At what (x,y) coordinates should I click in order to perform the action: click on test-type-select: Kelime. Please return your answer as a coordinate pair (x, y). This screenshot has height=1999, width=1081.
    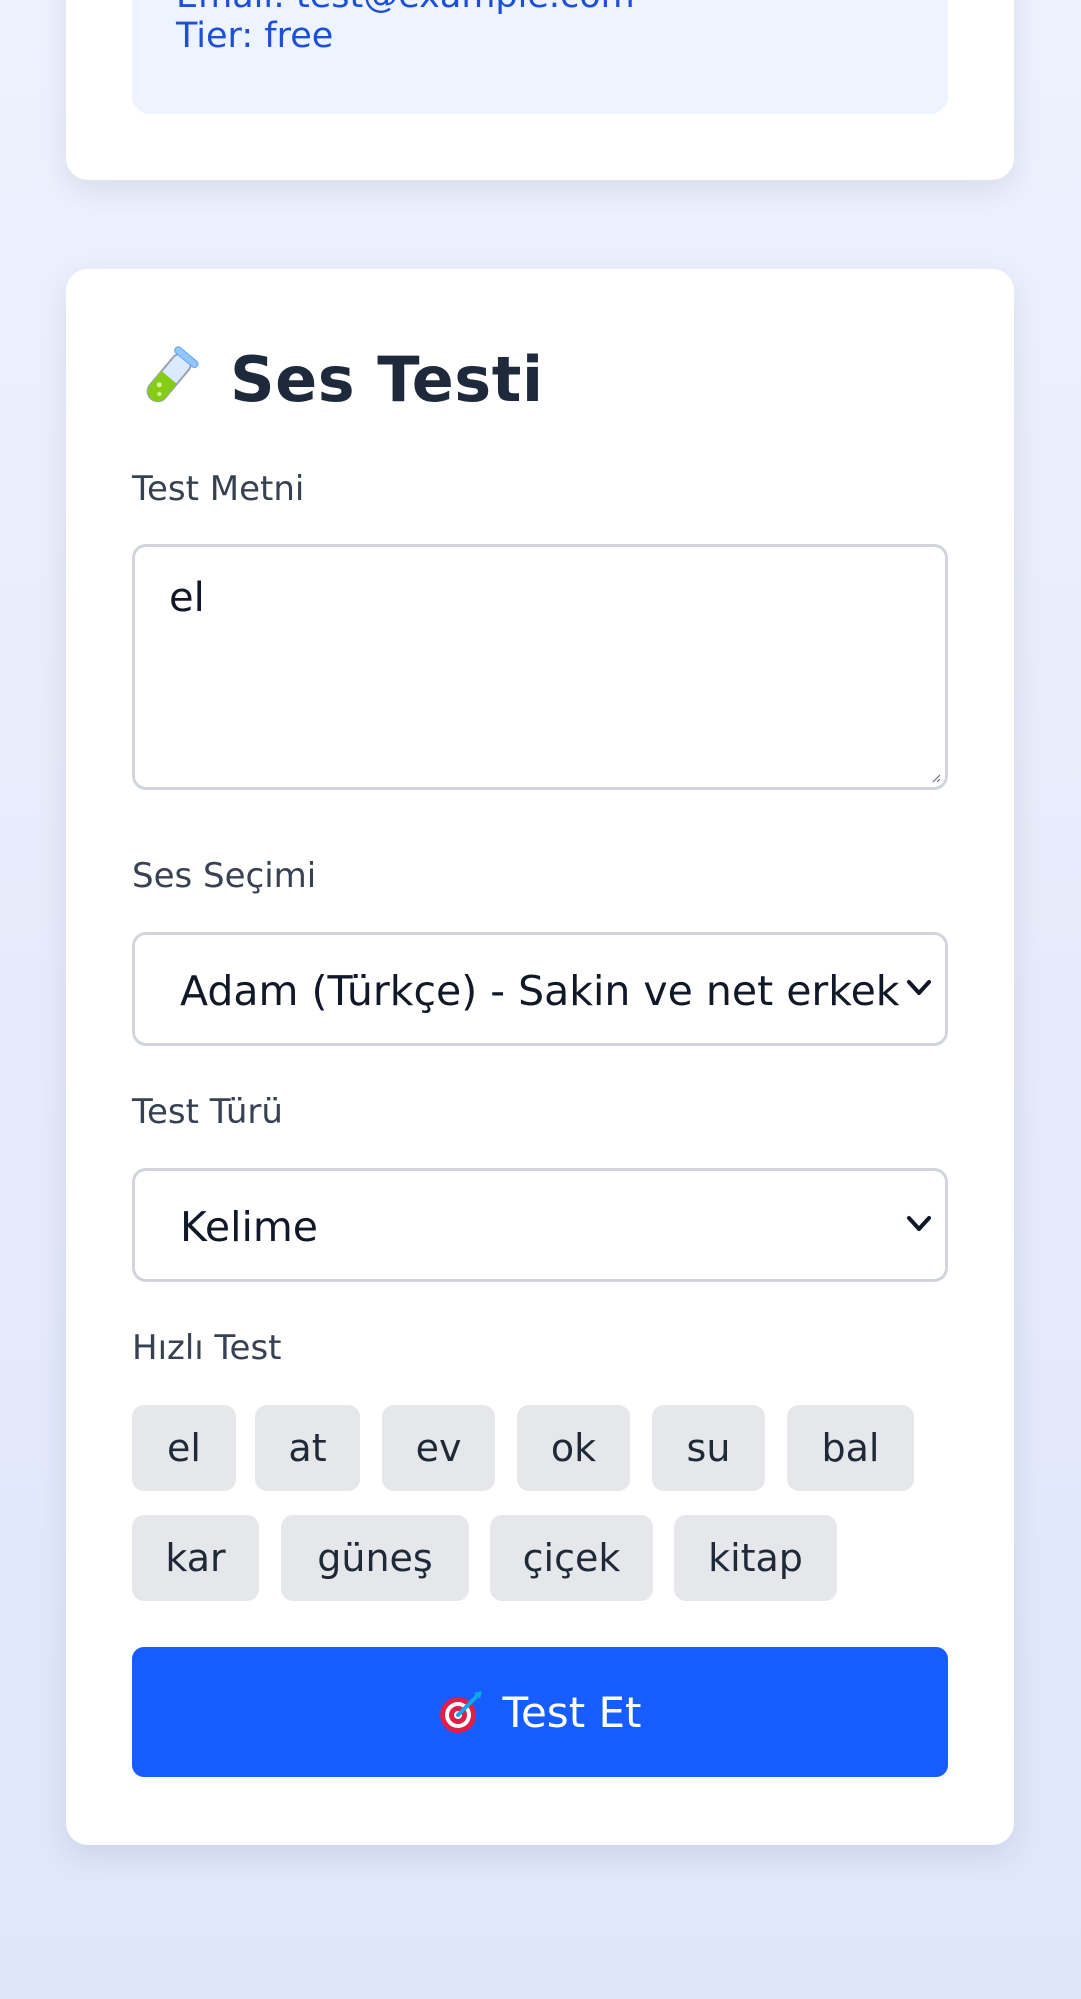
    Looking at the image, I should click on (540, 1225).